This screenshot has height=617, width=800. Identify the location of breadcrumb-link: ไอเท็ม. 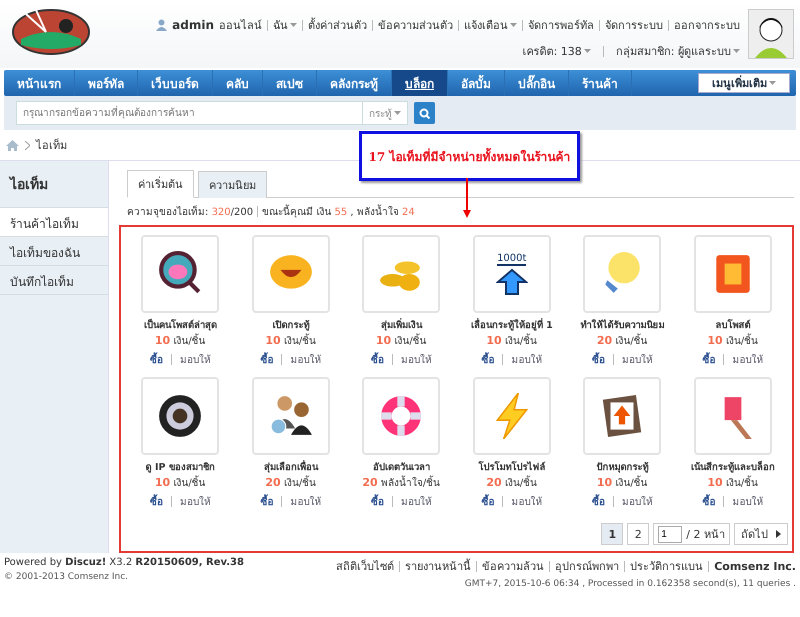
(51, 145).